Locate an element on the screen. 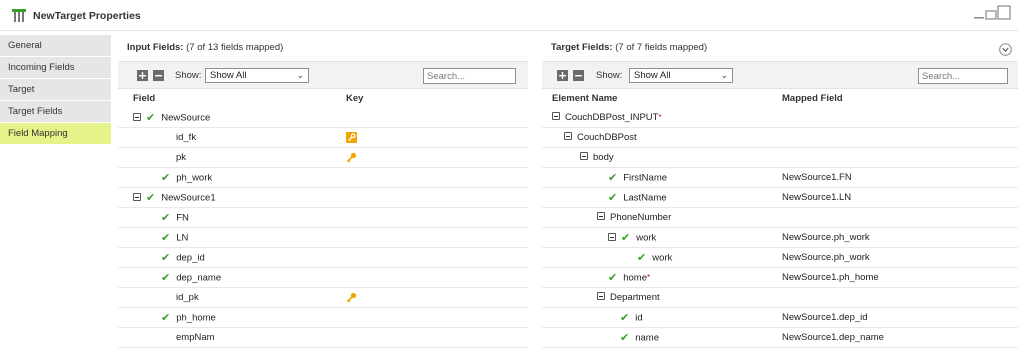 Image resolution: width=1018 pixels, height=352 pixels. table-row: ✔ name NewSource1.dep_name is located at coordinates (780, 338).